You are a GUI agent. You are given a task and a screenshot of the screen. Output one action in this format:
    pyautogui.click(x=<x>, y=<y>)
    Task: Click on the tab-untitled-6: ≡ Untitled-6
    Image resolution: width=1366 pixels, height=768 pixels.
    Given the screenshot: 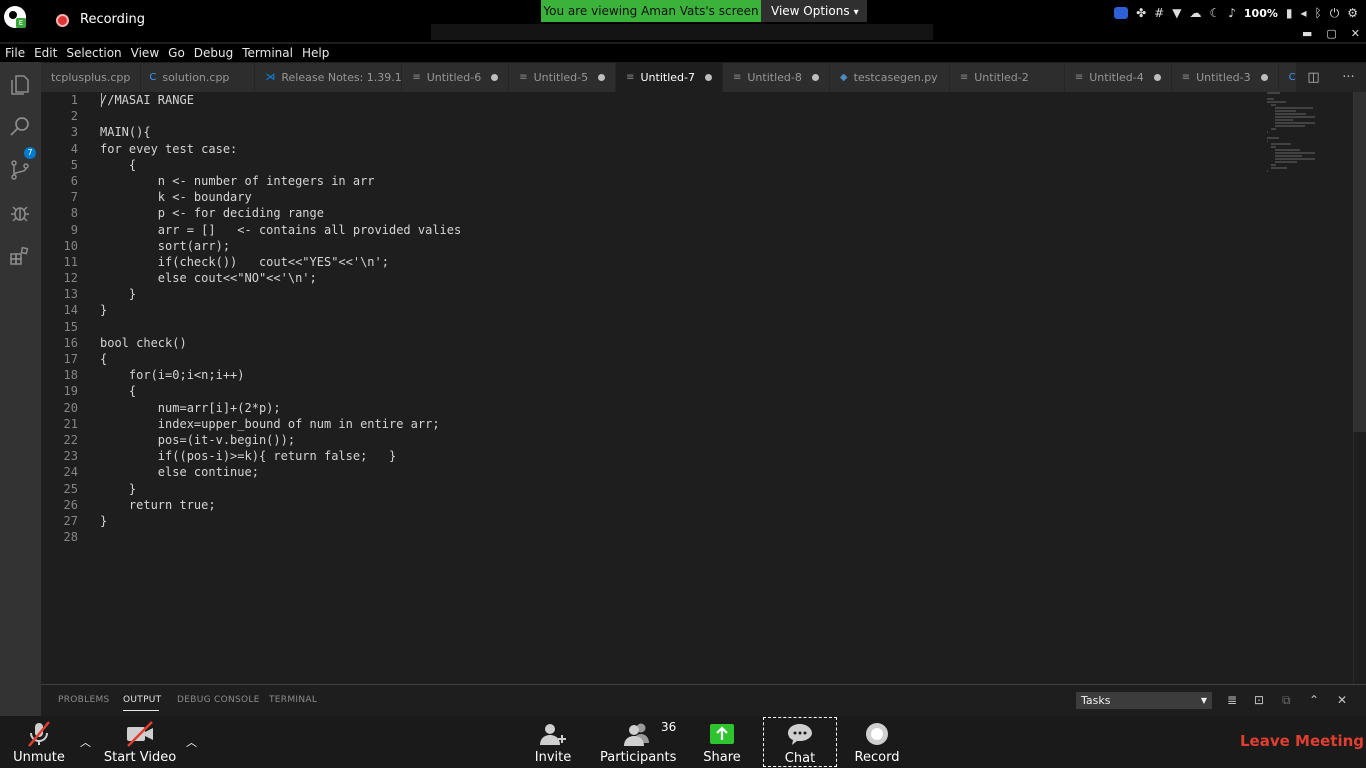 What is the action you would take?
    pyautogui.click(x=456, y=77)
    